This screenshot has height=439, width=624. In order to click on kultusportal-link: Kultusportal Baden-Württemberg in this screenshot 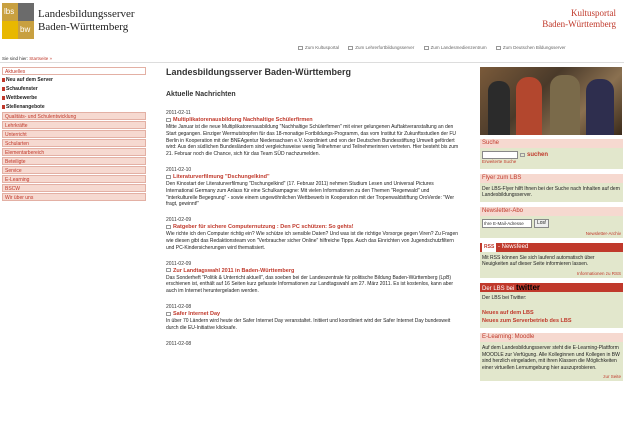, I will do `click(579, 19)`.